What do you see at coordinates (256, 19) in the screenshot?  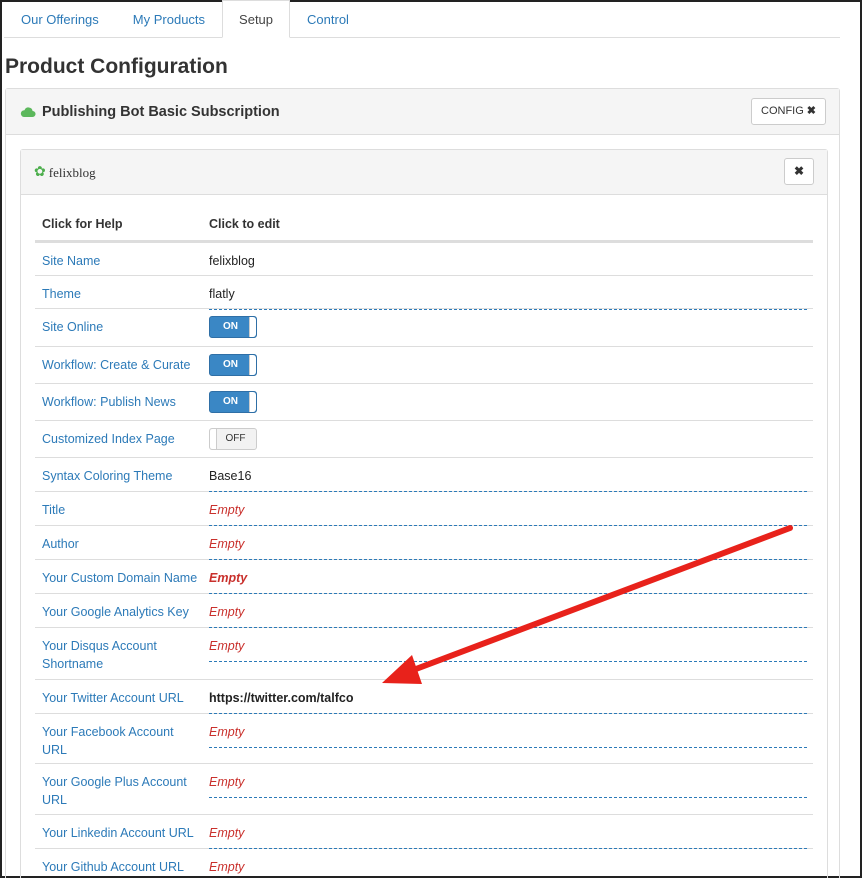 I see `tab-setup: Setup` at bounding box center [256, 19].